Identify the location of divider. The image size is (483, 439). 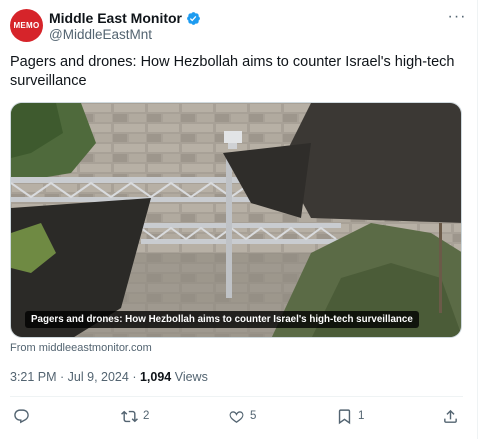
(236, 396).